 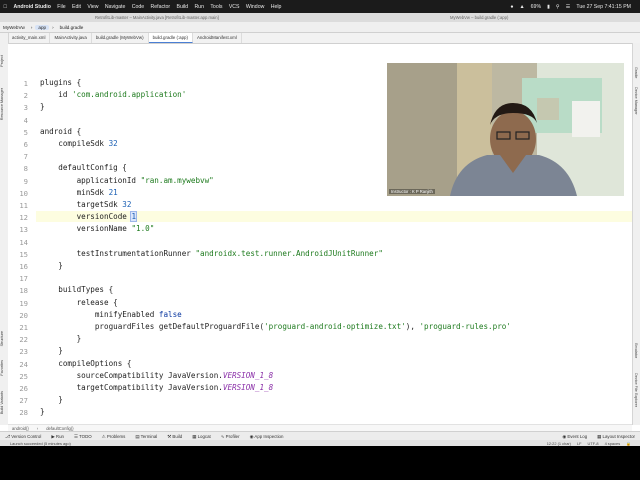 What do you see at coordinates (88, 217) in the screenshot?
I see `code-line: versionCode 1` at bounding box center [88, 217].